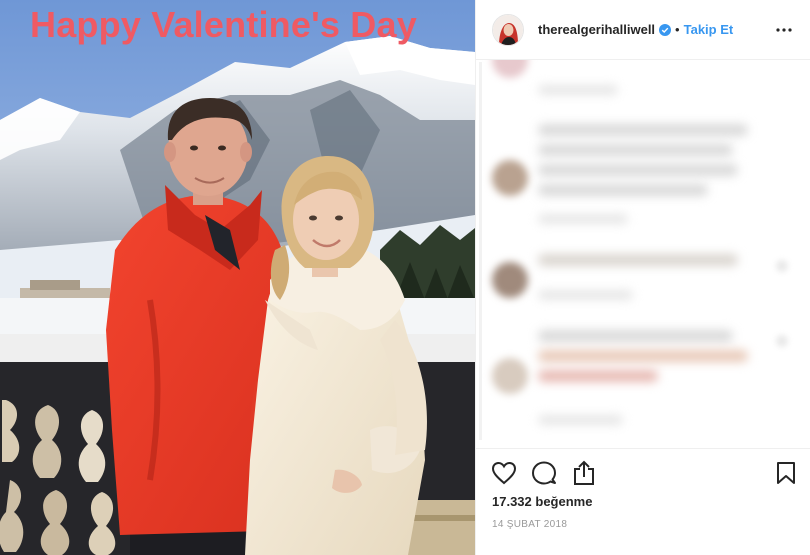 This screenshot has width=810, height=555. I want to click on valentine-overlay-text: Happy Valentine's Day, so click(223, 24).